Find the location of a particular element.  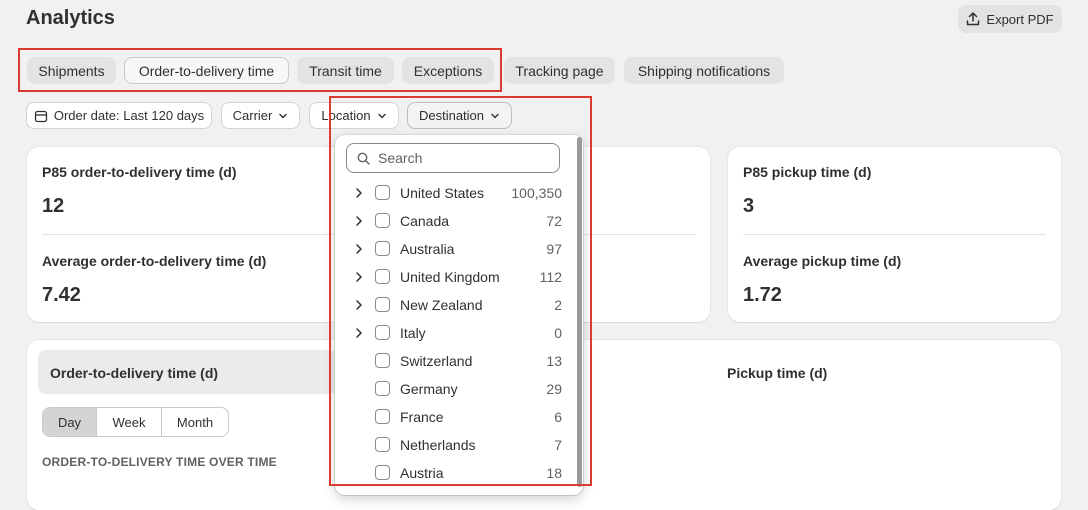

tab-exceptions: Exceptions is located at coordinates (448, 70).